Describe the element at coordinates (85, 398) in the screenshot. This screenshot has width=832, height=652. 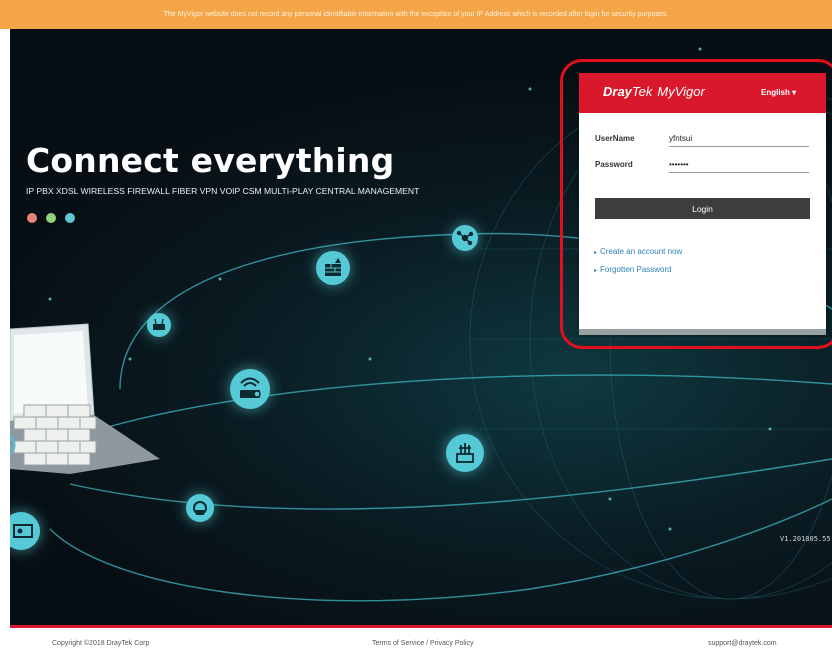
I see `laptop-firewall-illustration` at that location.